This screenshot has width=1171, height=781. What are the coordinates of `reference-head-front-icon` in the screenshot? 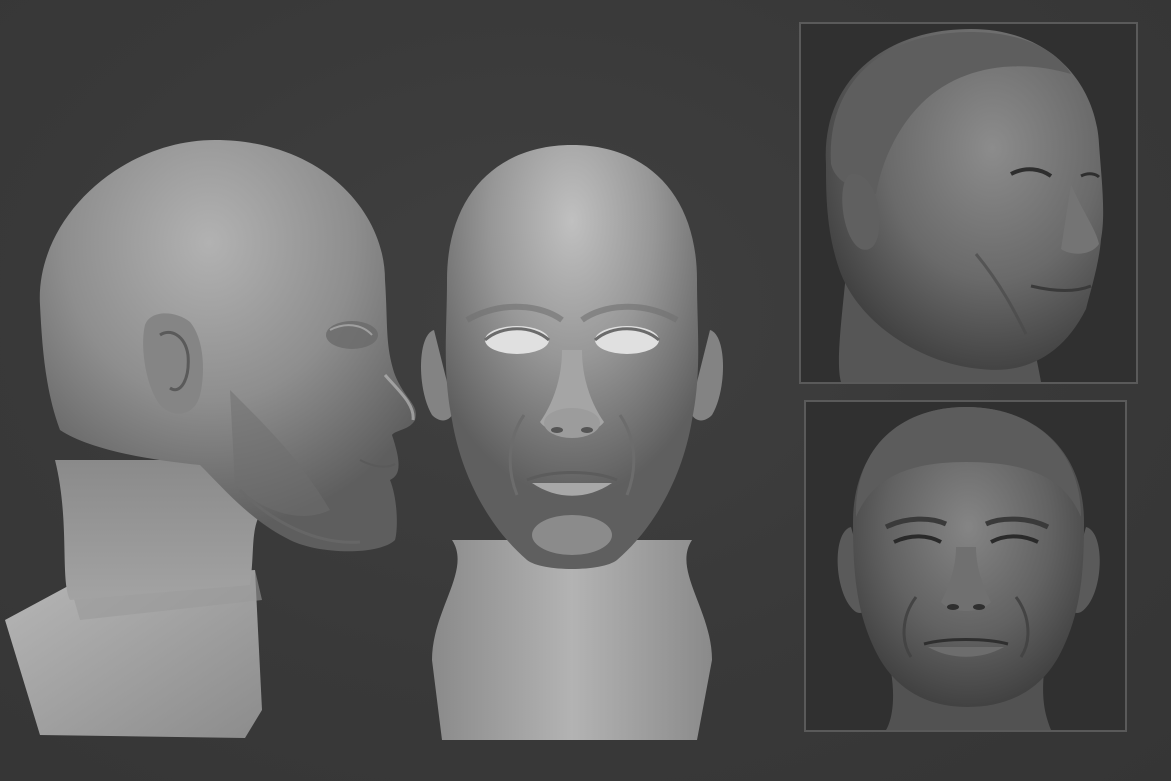 It's located at (968, 568).